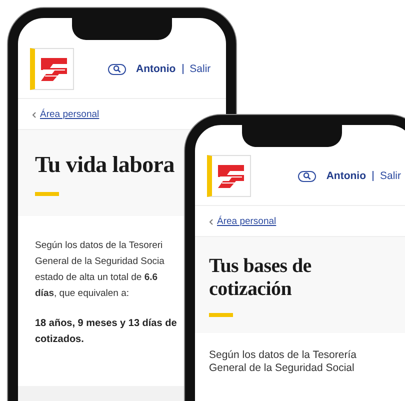 The height and width of the screenshot is (401, 405). Describe the element at coordinates (283, 362) in the screenshot. I see `paragraph: Según los datos de la Tesorería General de la Seguridad Social` at that location.